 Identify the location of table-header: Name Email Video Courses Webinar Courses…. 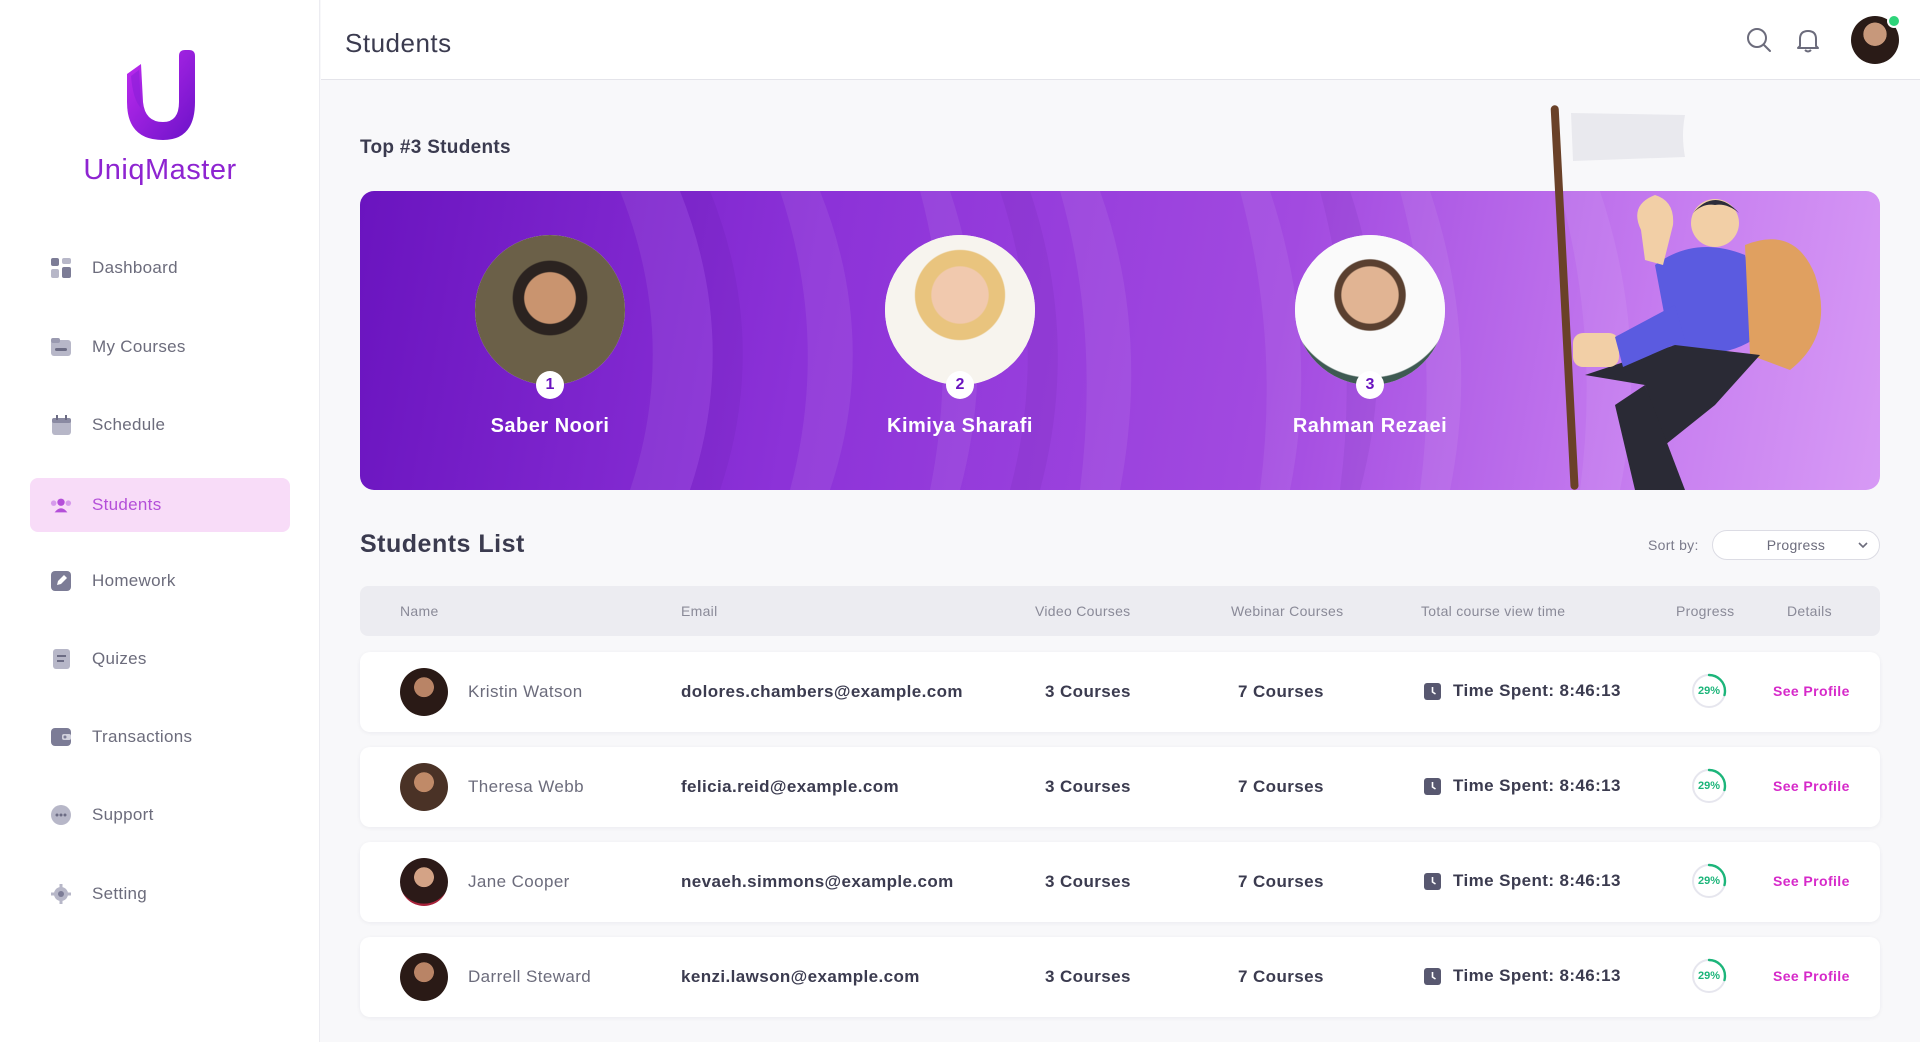
(1120, 611).